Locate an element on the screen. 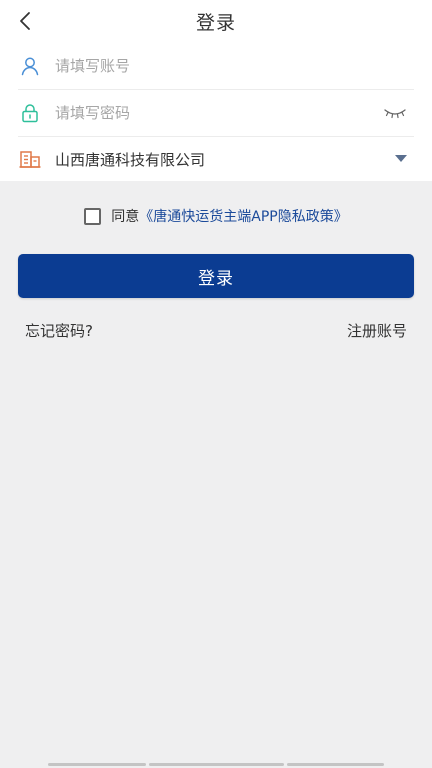  login-button: 登录 is located at coordinates (216, 276).